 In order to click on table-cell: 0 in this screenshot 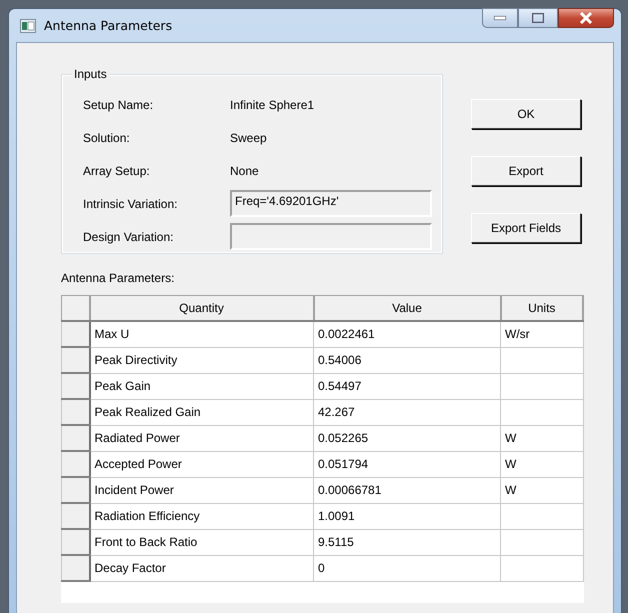, I will do `click(407, 568)`.